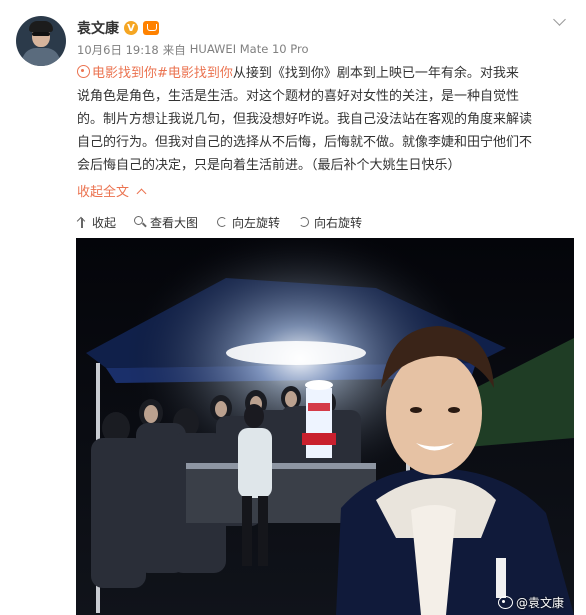 Image resolution: width=586 pixels, height=615 pixels. What do you see at coordinates (298, 96) in the screenshot?
I see `post-text-line2: 说角色是角色，生活是生活。对这个题材的喜好对女性的关注，是一种自觉性` at bounding box center [298, 96].